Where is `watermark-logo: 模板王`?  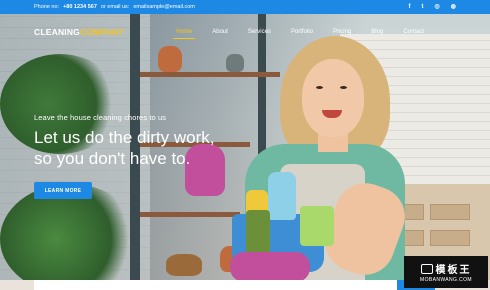
watermark-logo: 模板王 is located at coordinates (446, 268).